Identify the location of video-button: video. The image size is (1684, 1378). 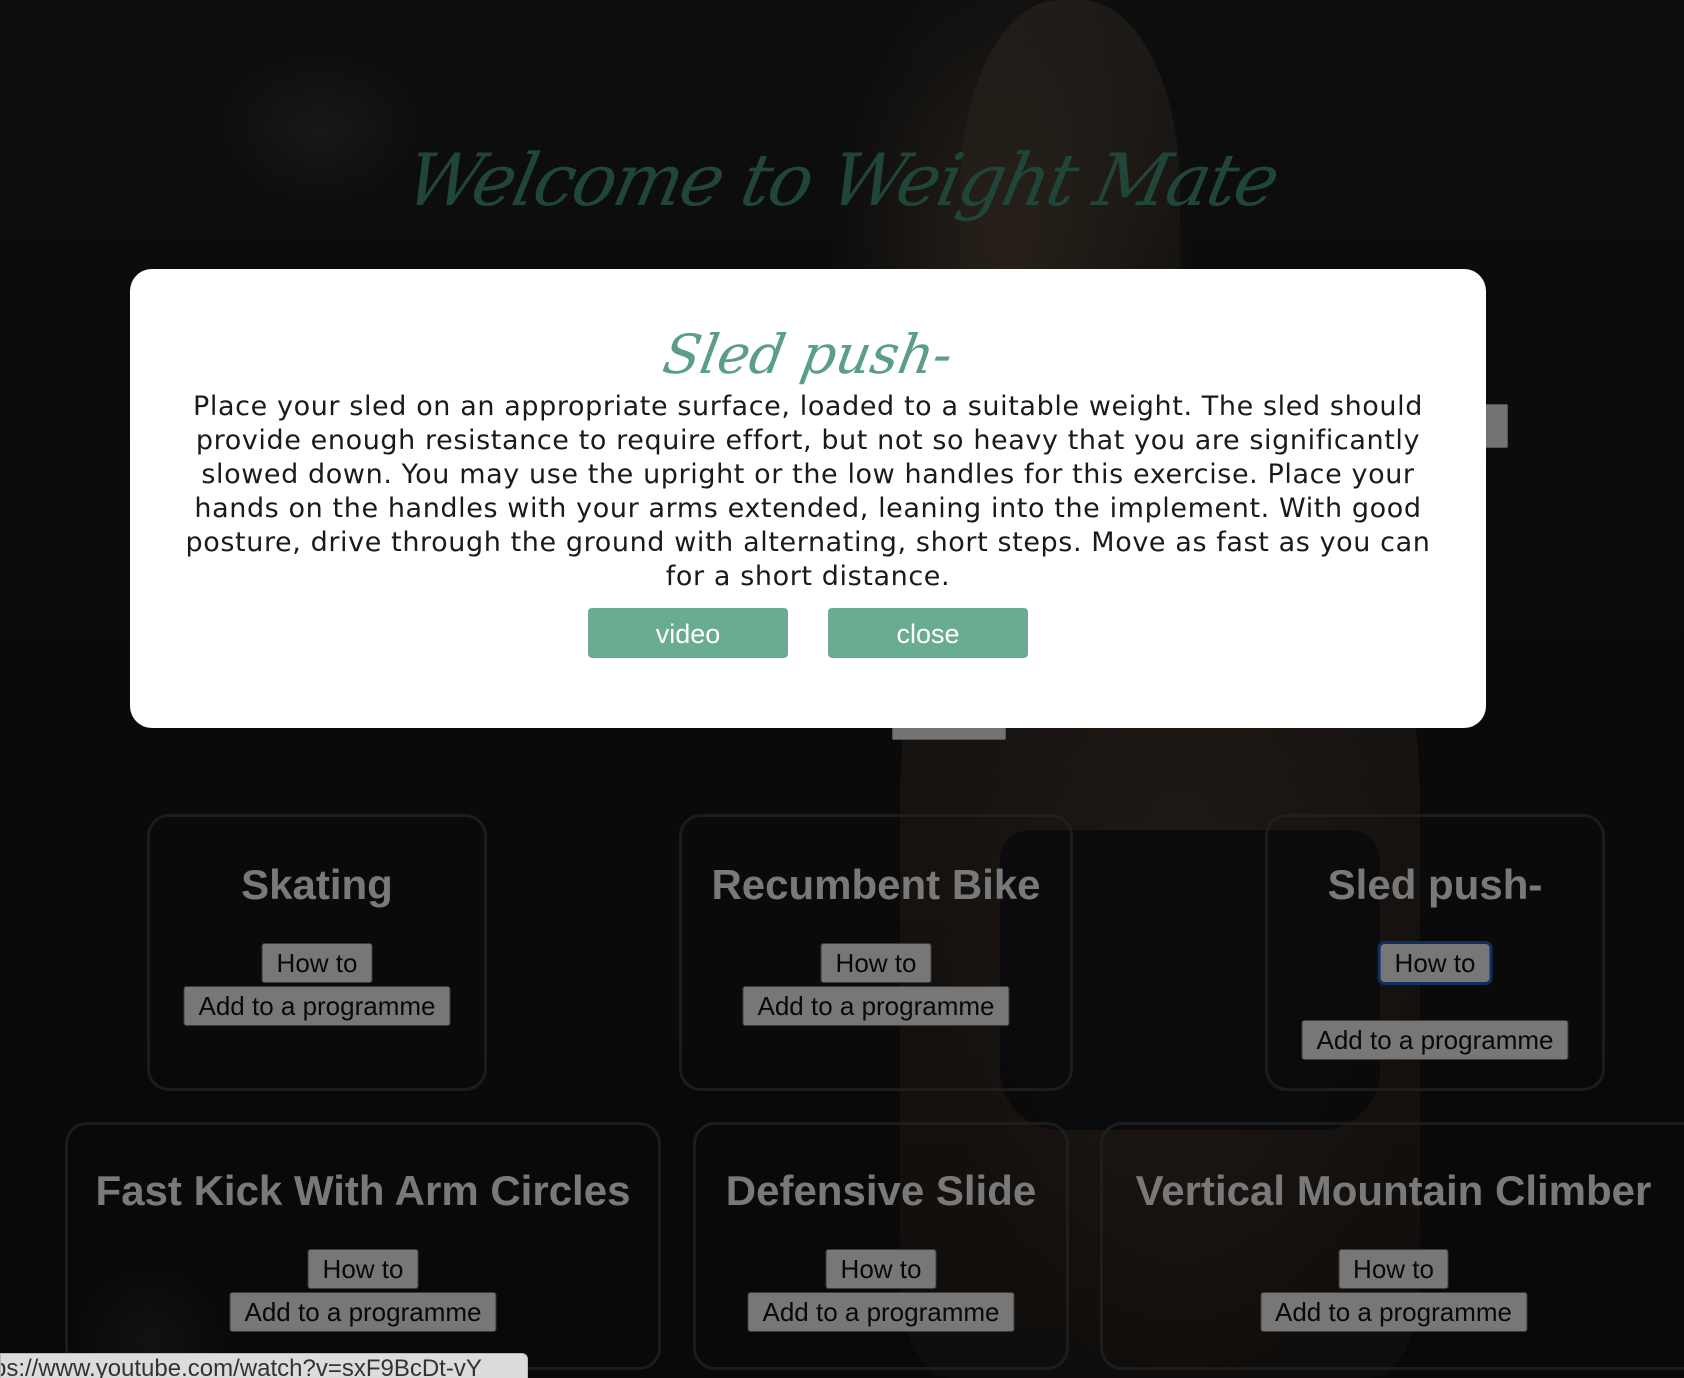
(688, 633).